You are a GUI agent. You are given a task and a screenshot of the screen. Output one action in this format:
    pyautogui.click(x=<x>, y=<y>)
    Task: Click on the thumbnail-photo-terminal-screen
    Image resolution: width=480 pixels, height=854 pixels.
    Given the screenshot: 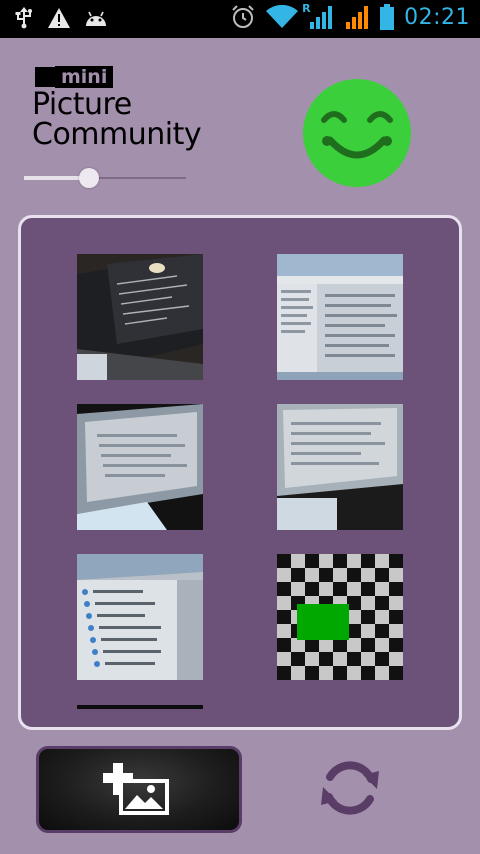 What is the action you would take?
    pyautogui.click(x=140, y=317)
    